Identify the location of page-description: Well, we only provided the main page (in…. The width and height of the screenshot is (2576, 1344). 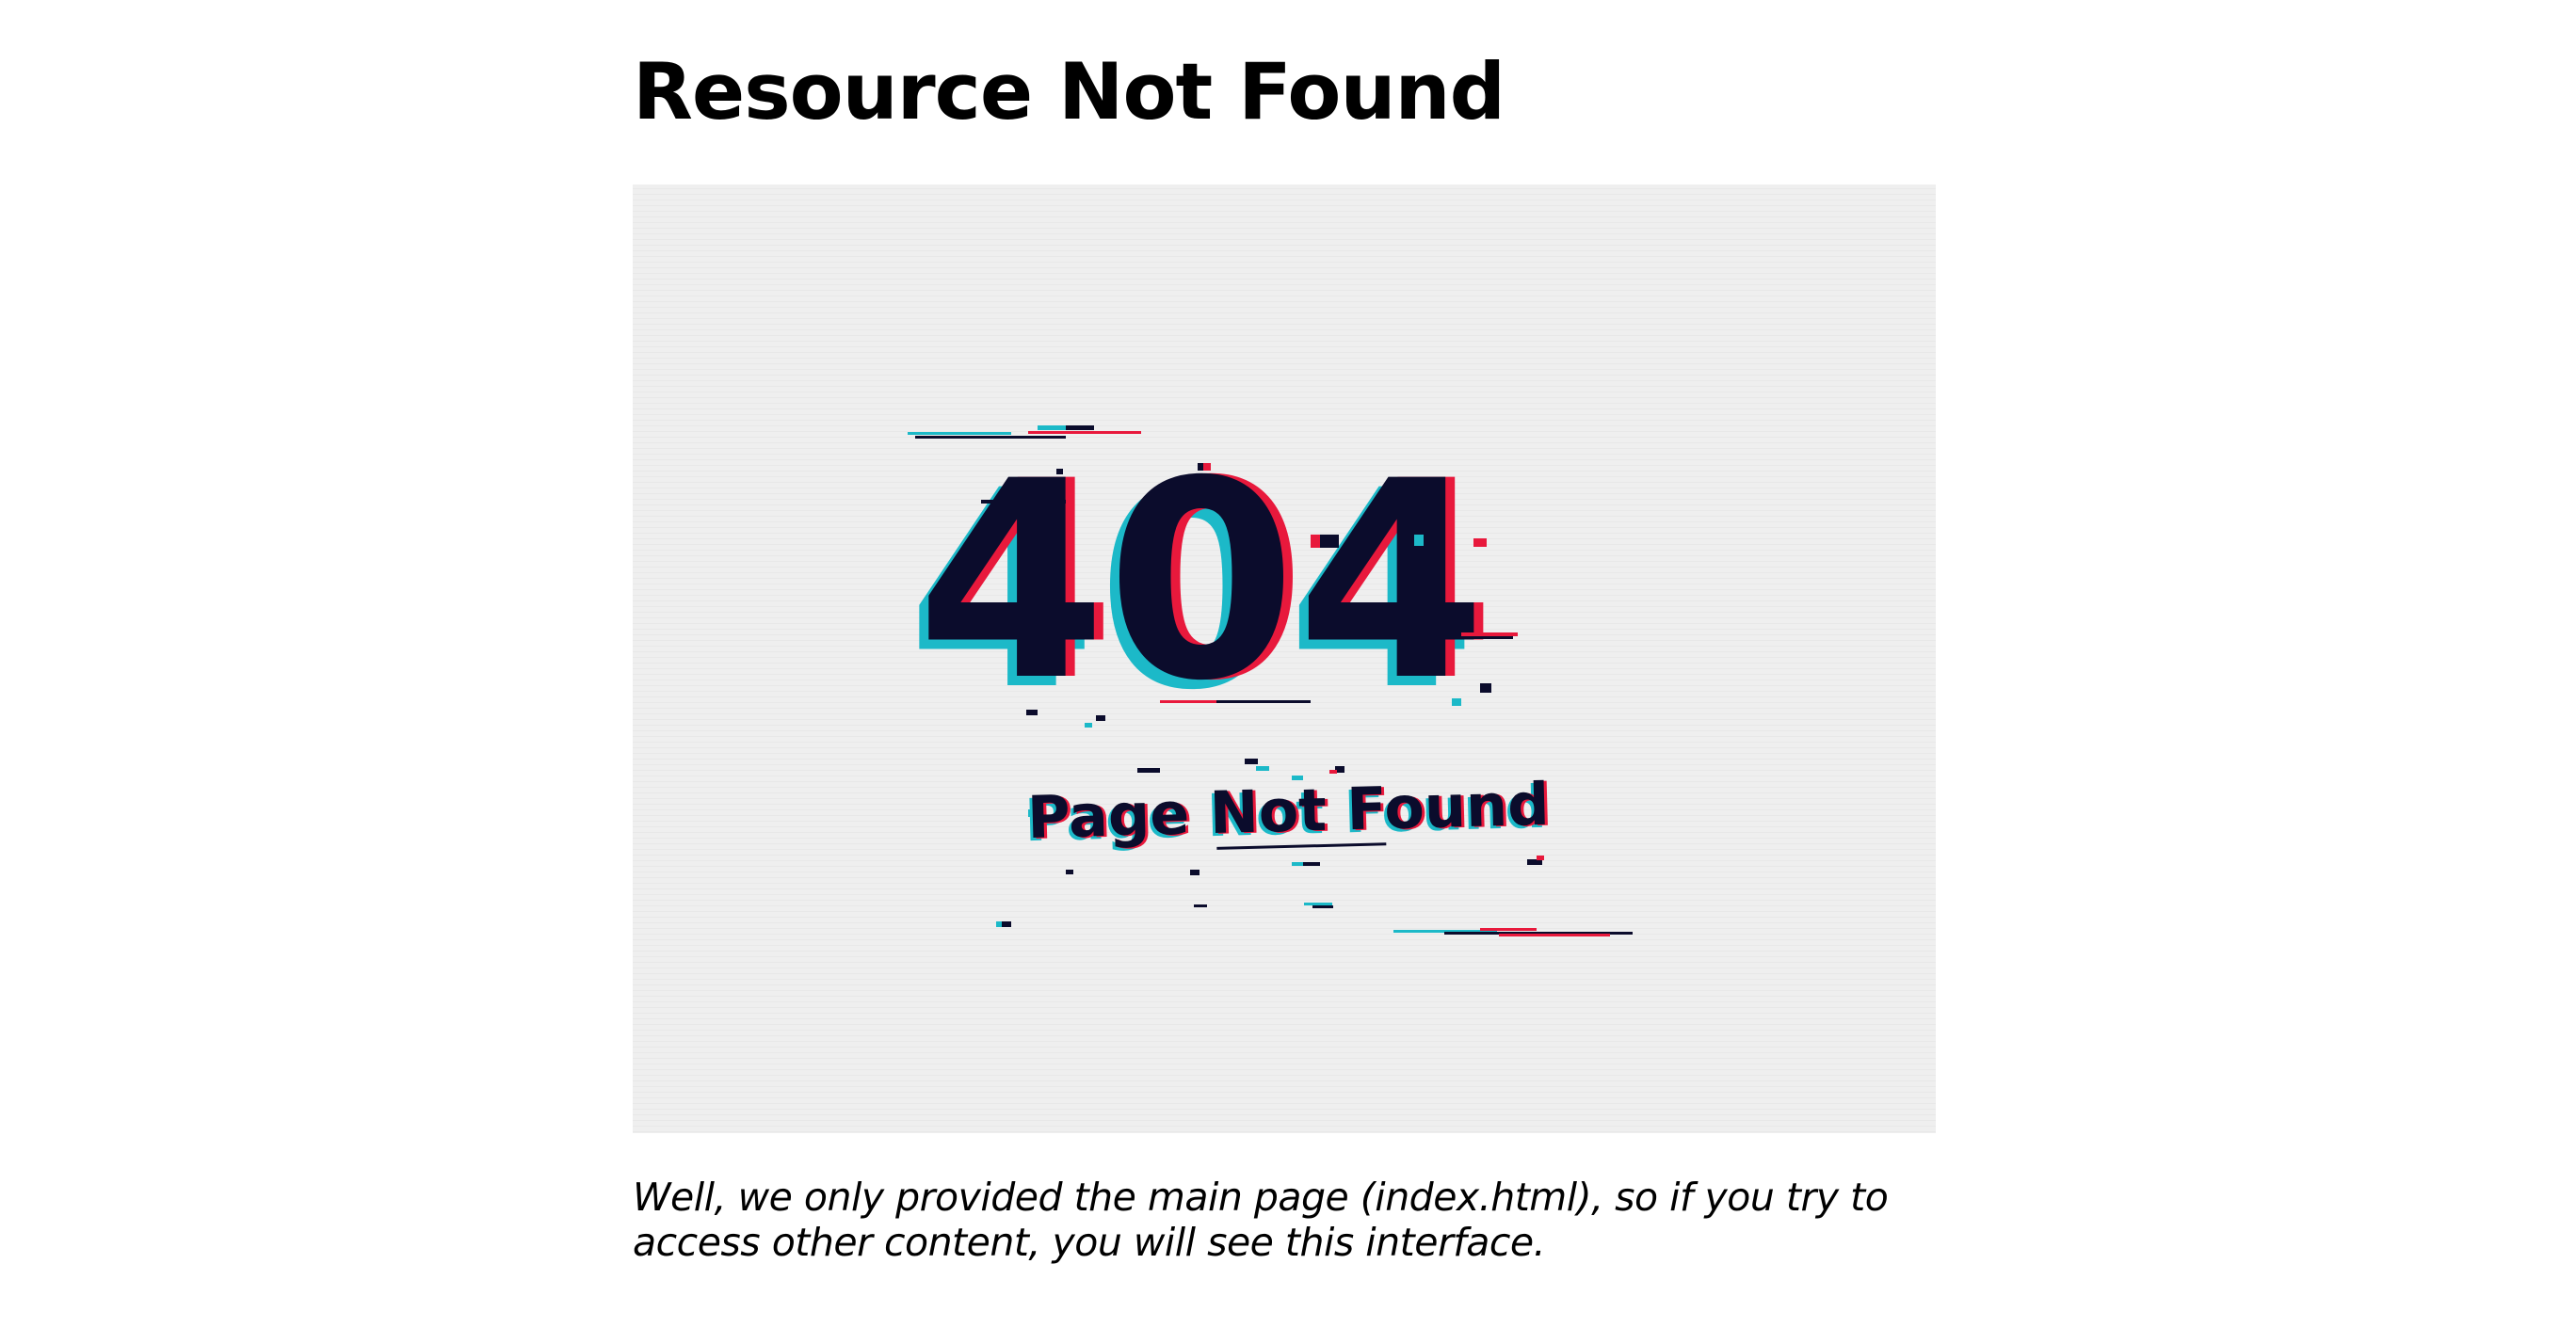
(1261, 1220).